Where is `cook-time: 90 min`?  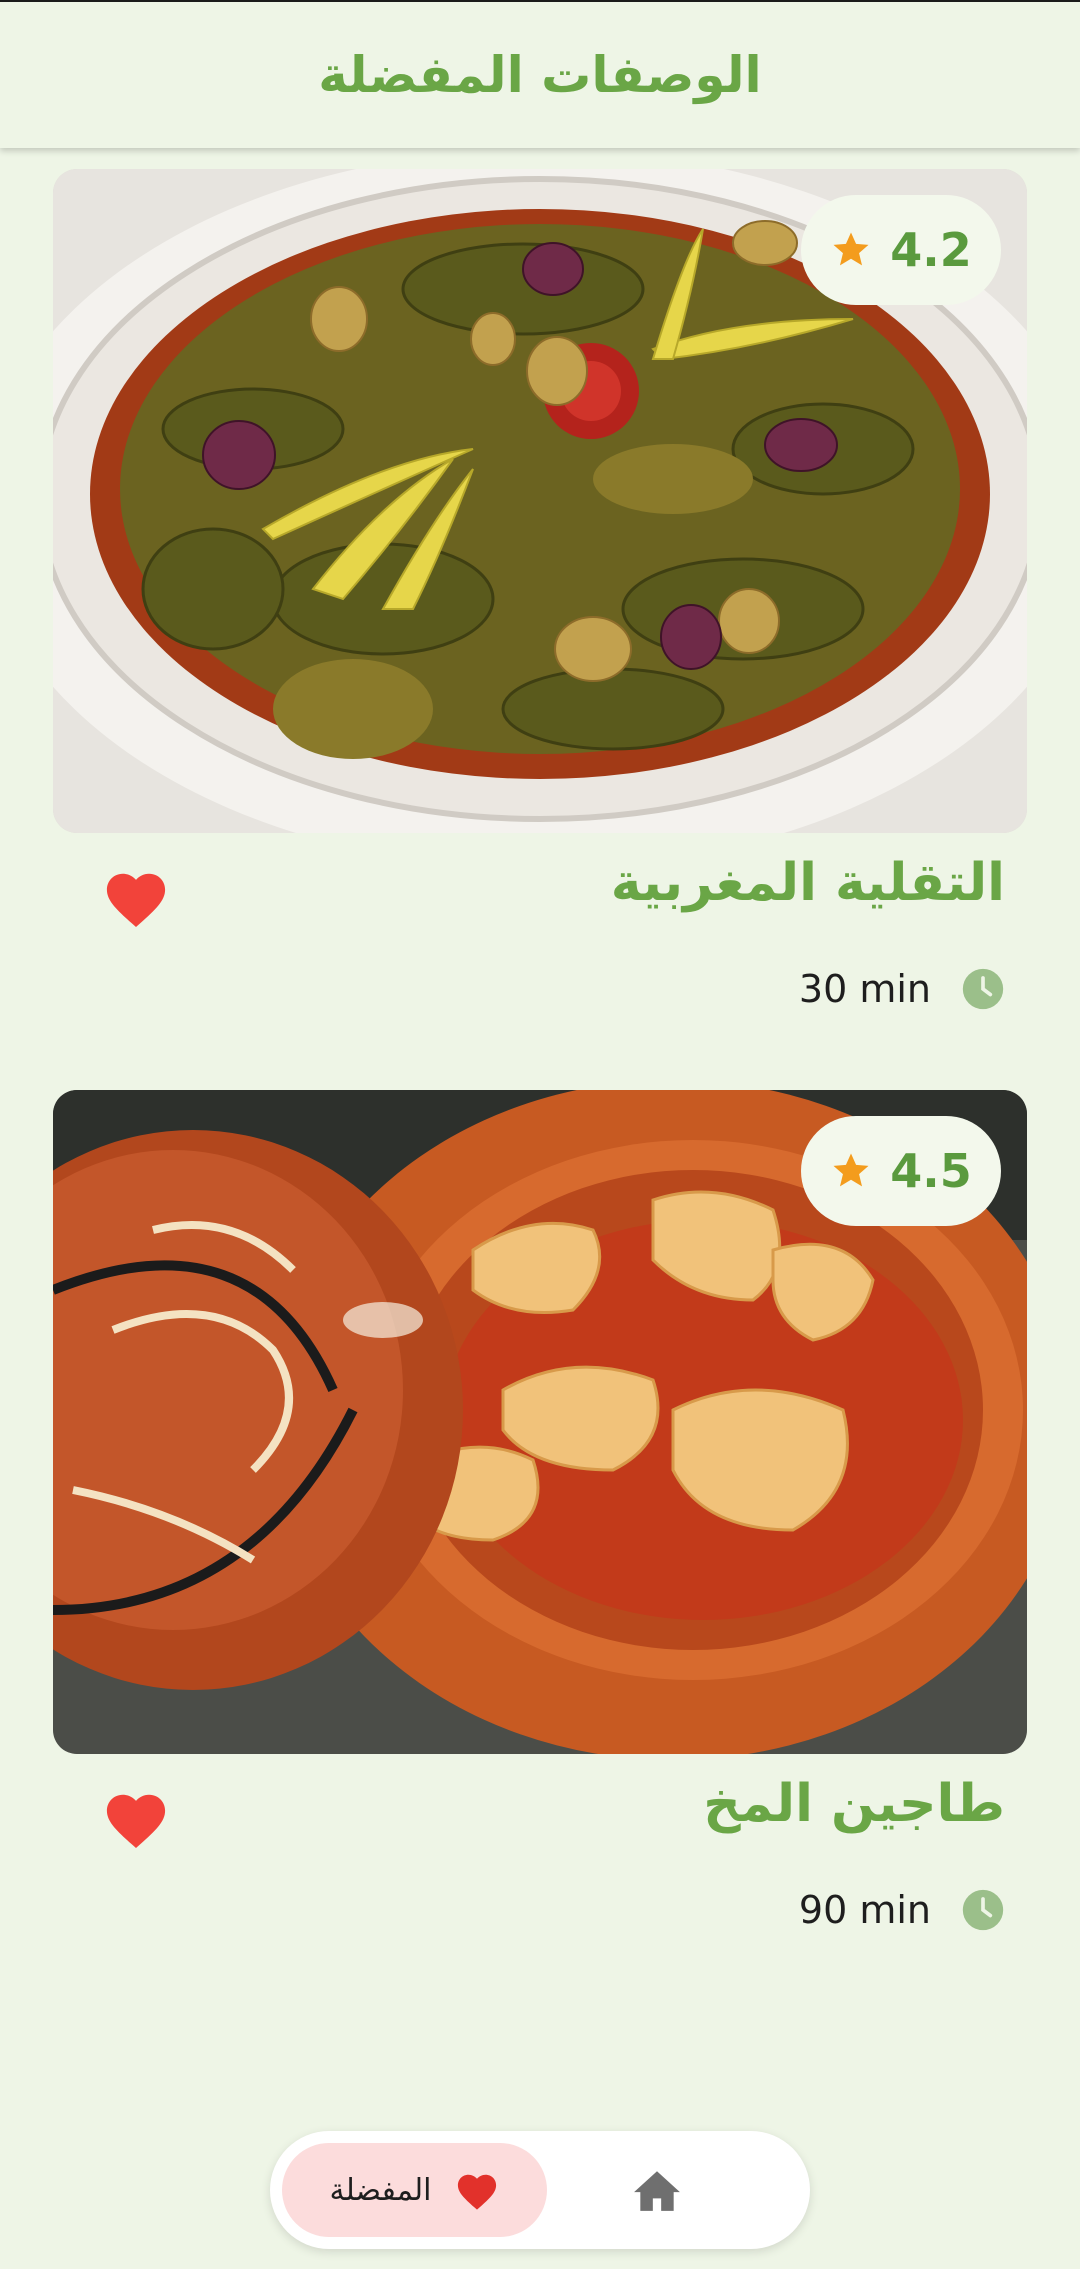 cook-time: 90 min is located at coordinates (902, 1910).